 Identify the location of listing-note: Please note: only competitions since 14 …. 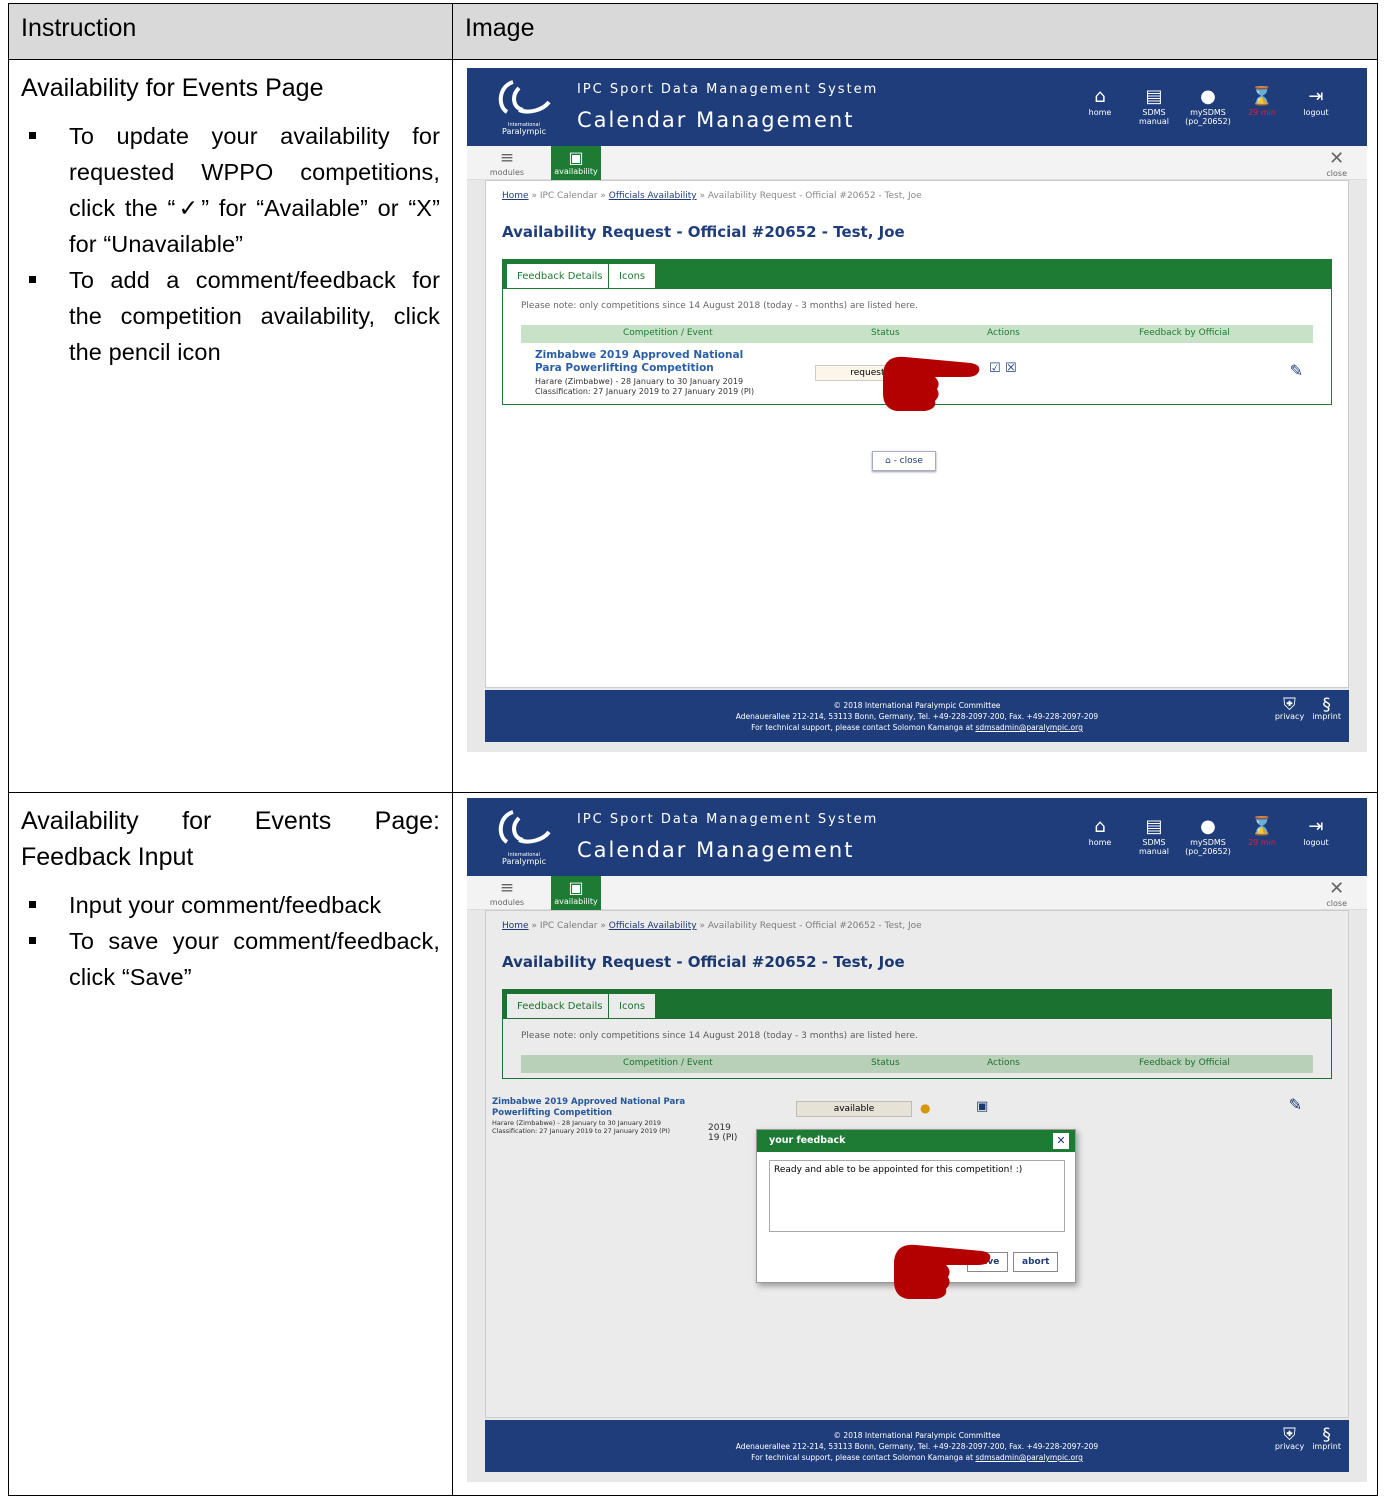
(719, 306).